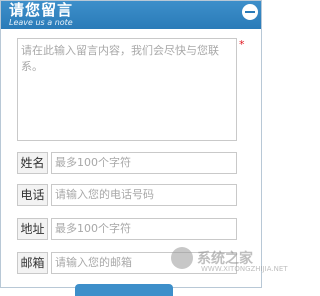  What do you see at coordinates (32, 163) in the screenshot?
I see `name-label: 姓名` at bounding box center [32, 163].